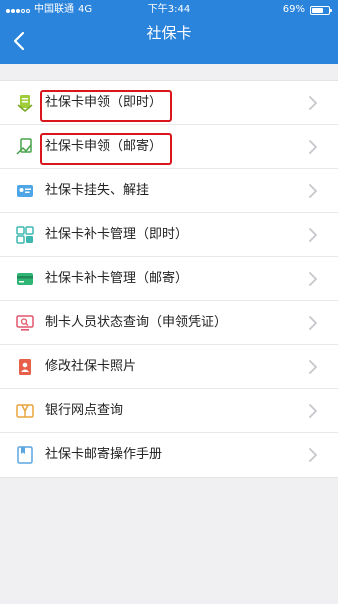  What do you see at coordinates (25, 235) in the screenshot?
I see `card-reissue-instant-icon` at bounding box center [25, 235].